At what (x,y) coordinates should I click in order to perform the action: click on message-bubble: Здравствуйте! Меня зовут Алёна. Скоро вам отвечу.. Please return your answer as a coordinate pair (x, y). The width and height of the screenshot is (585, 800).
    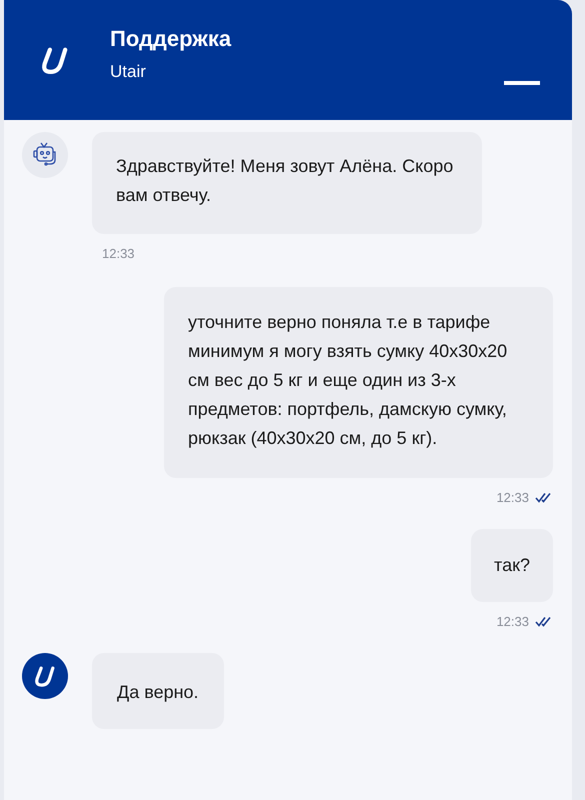
    Looking at the image, I should click on (287, 183).